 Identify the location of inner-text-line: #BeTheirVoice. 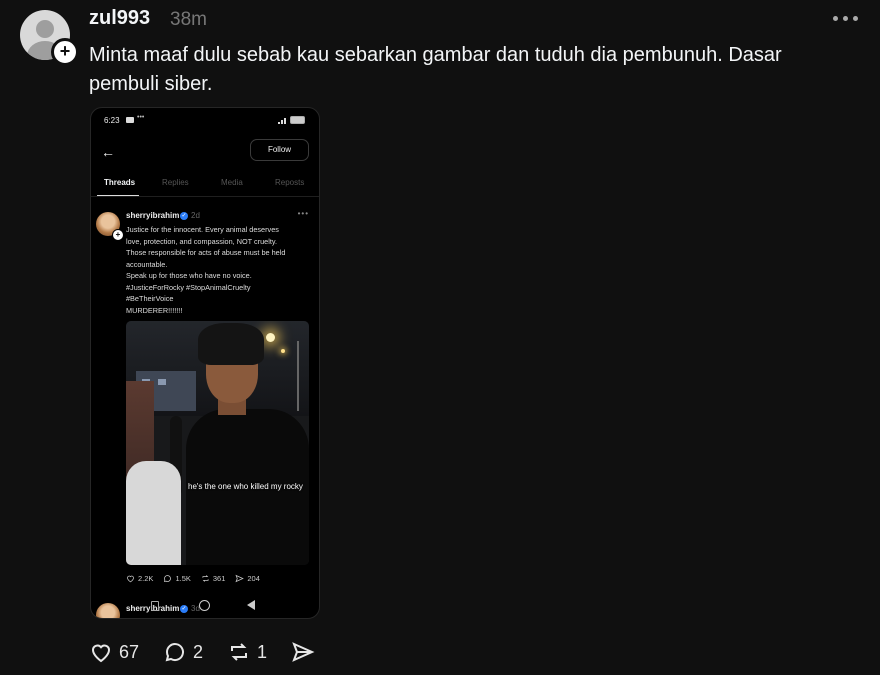
(150, 298).